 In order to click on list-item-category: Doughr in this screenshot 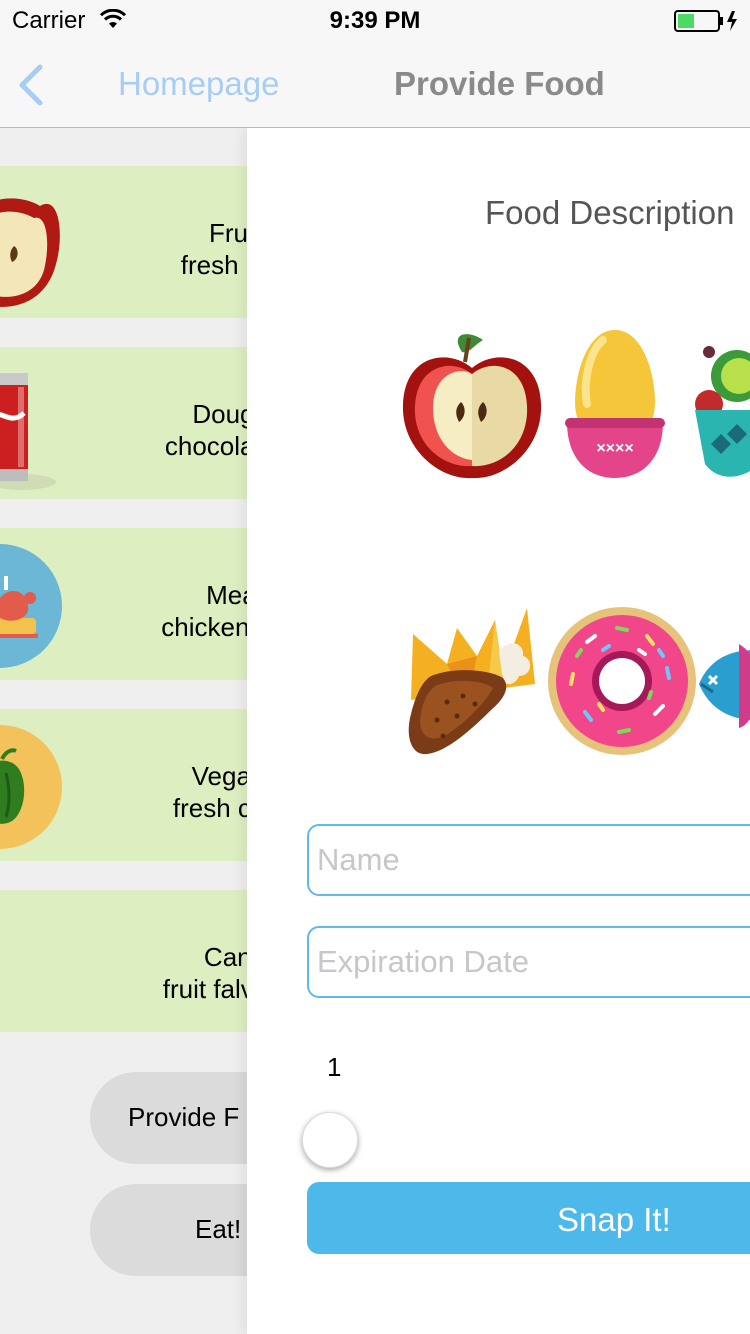, I will do `click(221, 414)`.